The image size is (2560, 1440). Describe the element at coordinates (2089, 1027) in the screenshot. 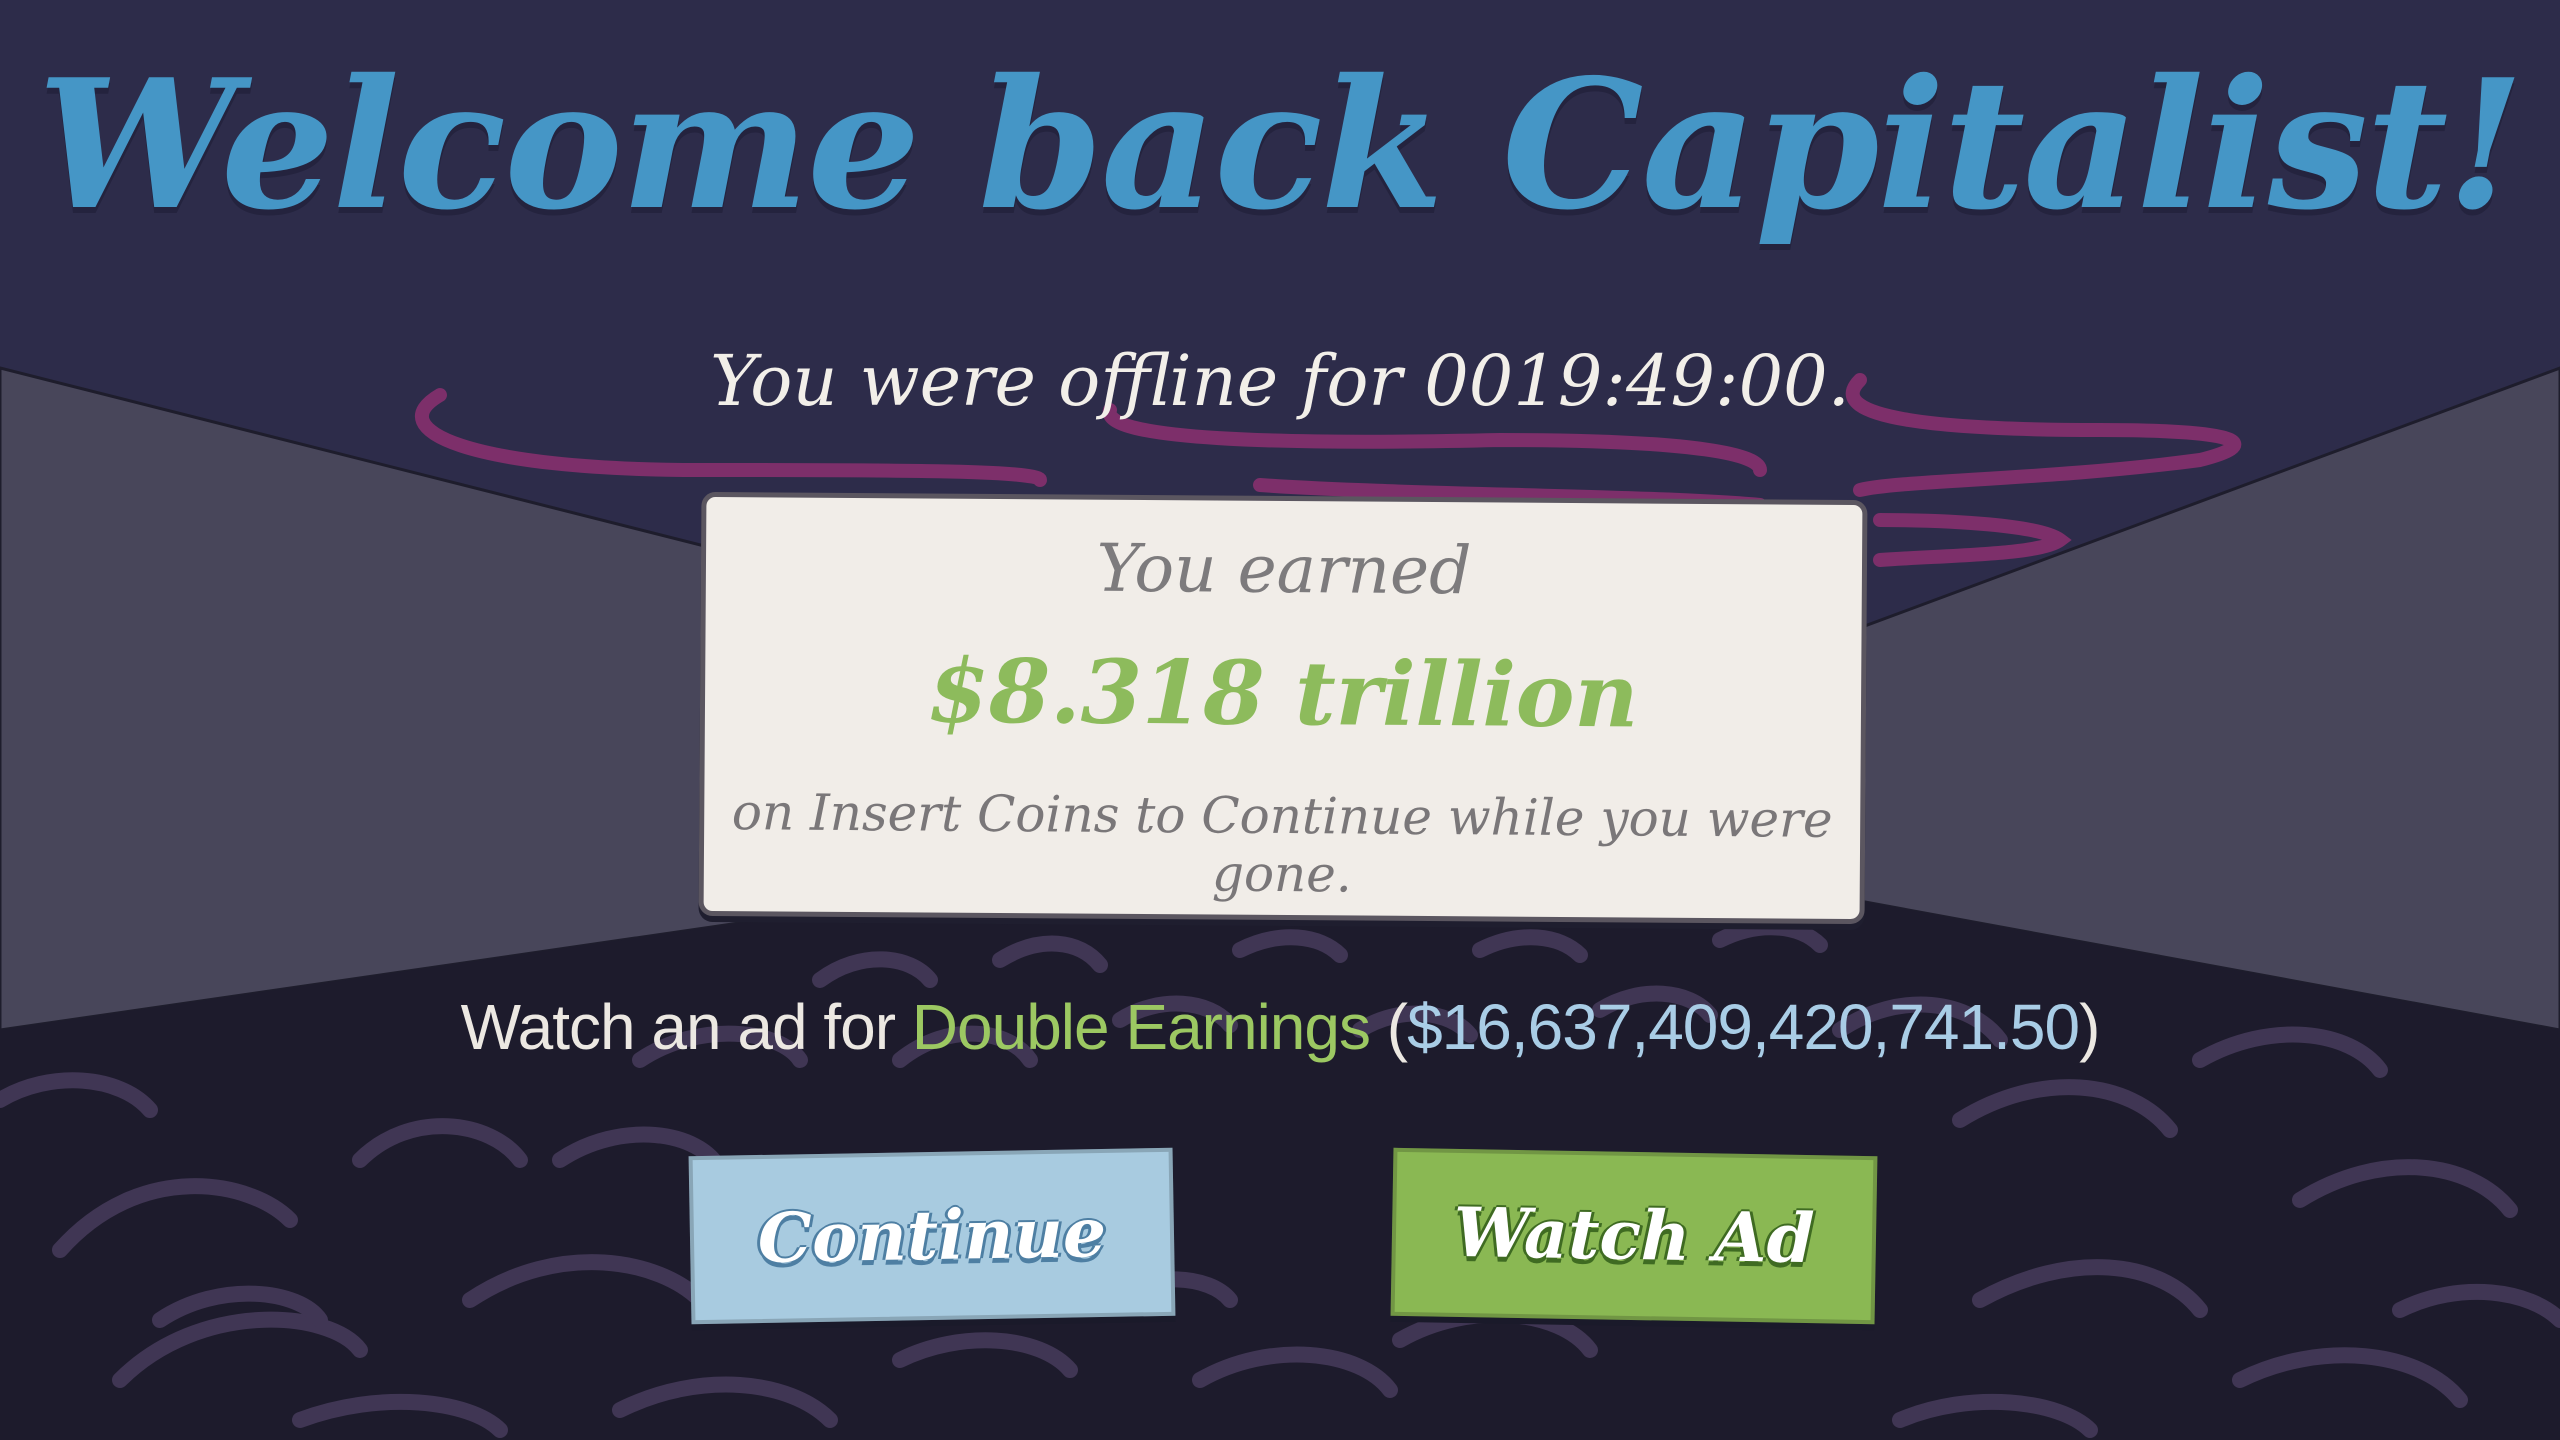

I see `ad-offer-paren-close: )` at that location.